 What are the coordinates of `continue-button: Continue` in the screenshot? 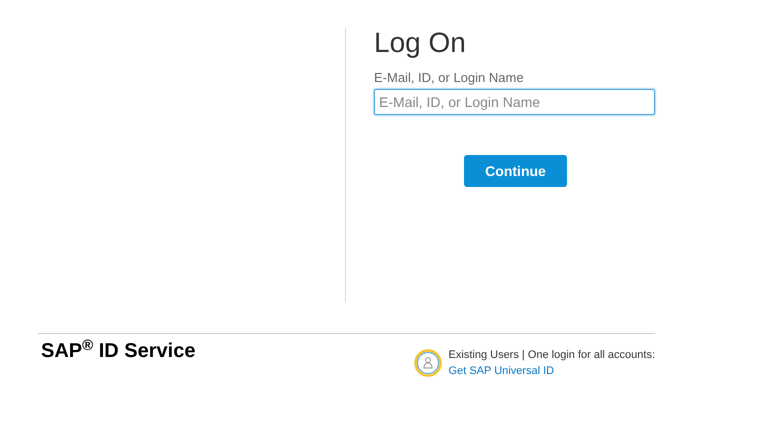 It's located at (515, 171).